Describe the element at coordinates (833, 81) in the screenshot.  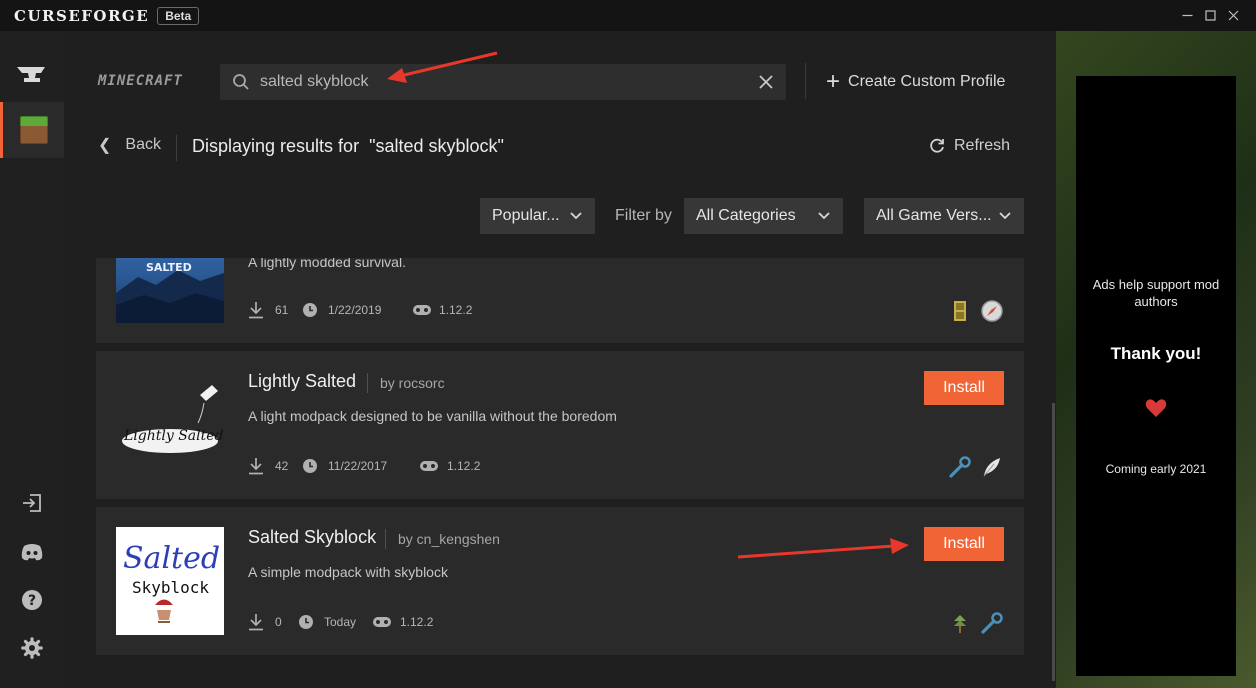
I see `plus-icon: +` at that location.